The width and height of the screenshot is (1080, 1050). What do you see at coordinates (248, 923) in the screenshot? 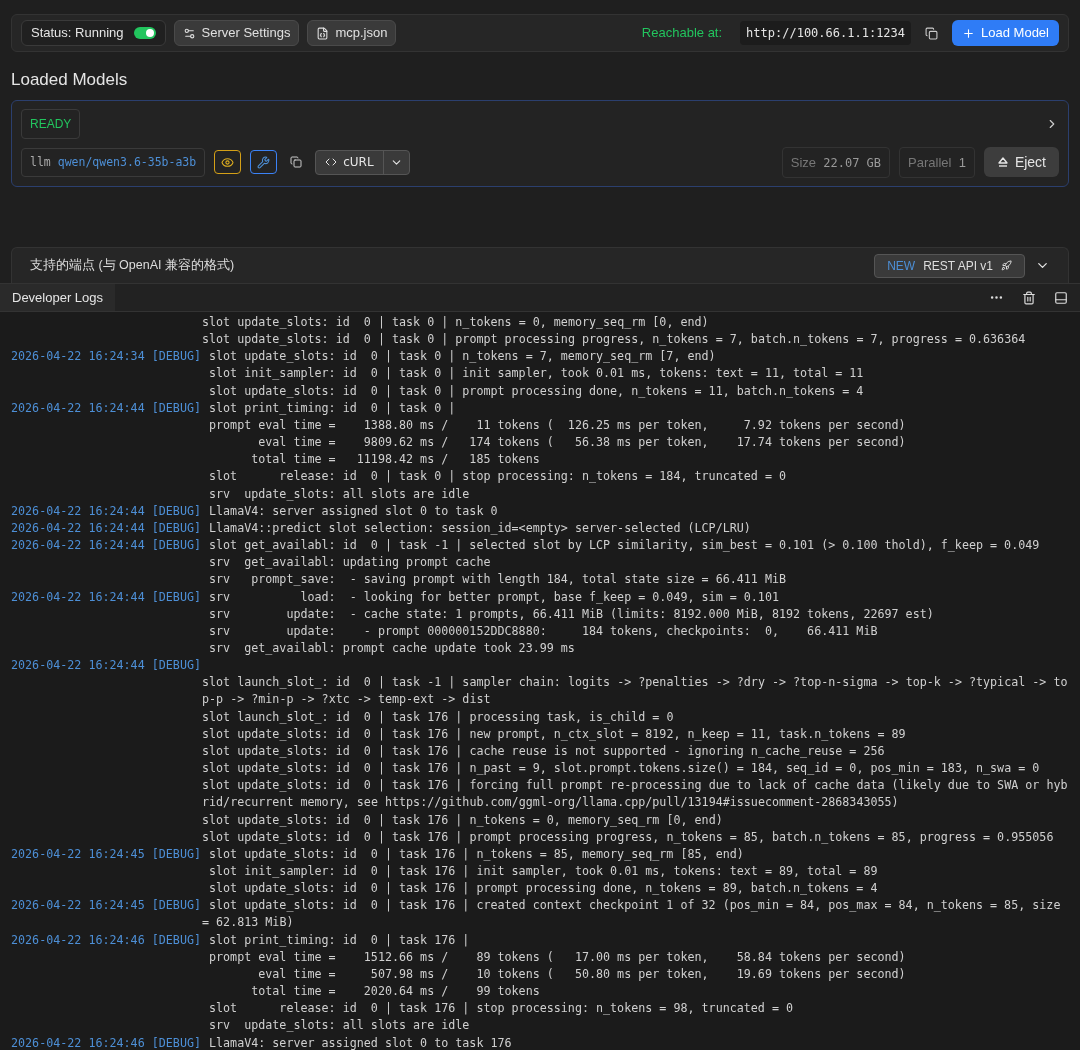
I see `log-text: = 62.813 MiB)` at bounding box center [248, 923].